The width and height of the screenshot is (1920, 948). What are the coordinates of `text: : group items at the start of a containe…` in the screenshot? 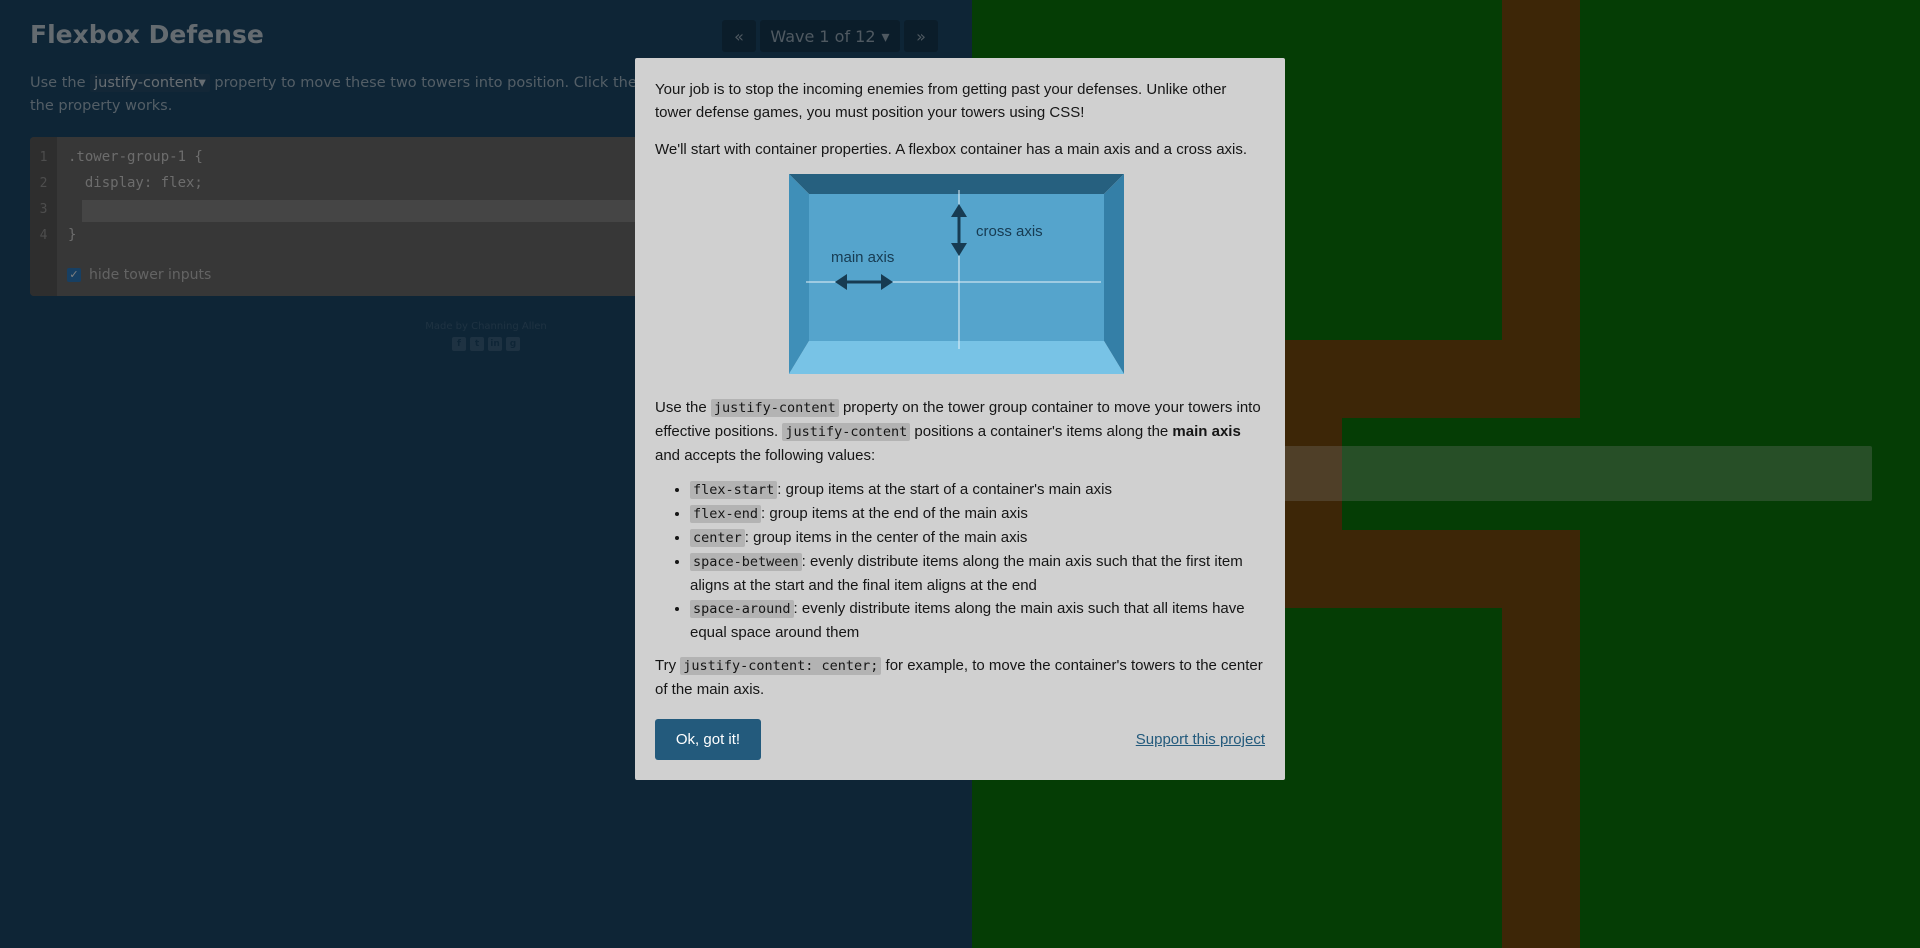 It's located at (944, 489).